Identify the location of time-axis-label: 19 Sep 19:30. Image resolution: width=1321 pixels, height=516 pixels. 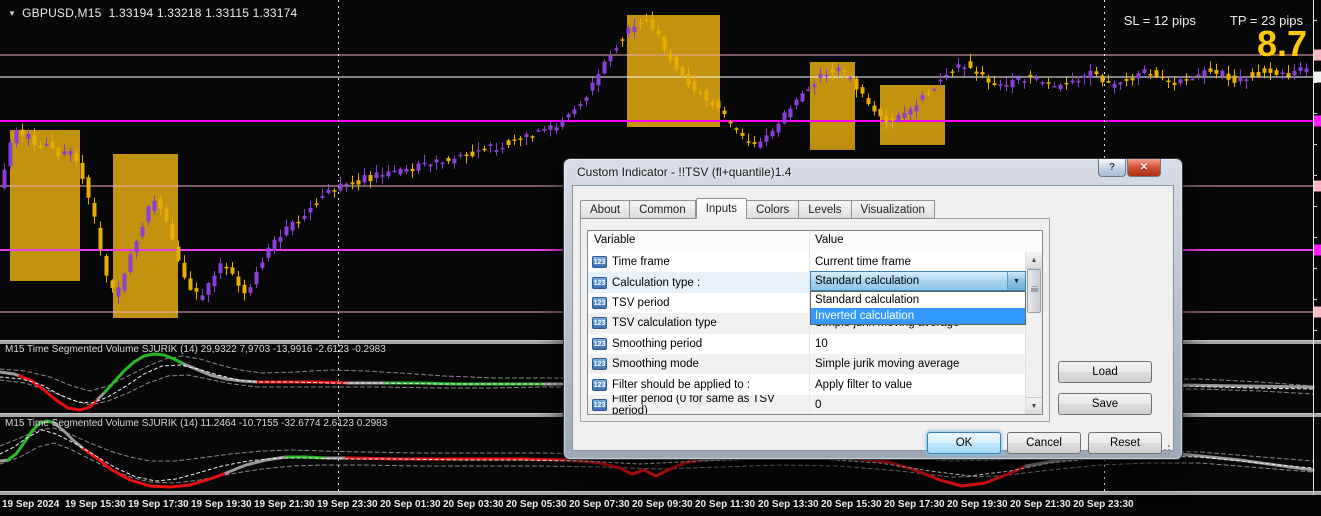
(221, 504).